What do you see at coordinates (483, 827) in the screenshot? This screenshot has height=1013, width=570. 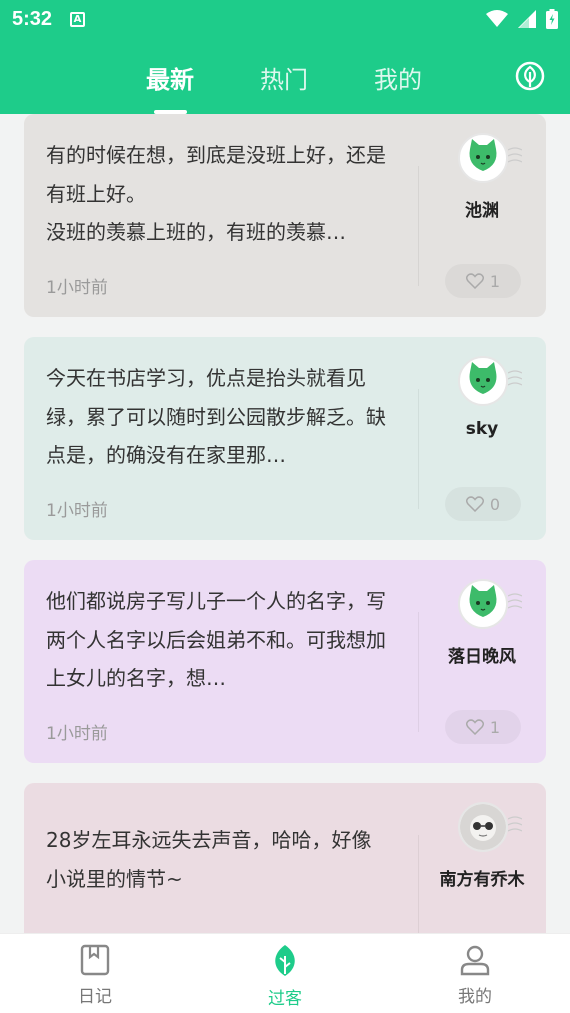 I see `photo-avatar` at bounding box center [483, 827].